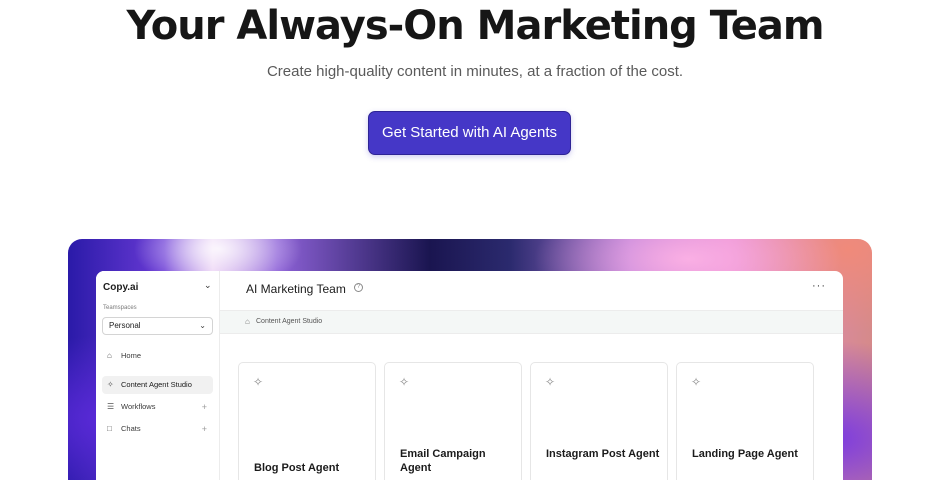  What do you see at coordinates (358, 287) in the screenshot?
I see `info-icon: ?` at bounding box center [358, 287].